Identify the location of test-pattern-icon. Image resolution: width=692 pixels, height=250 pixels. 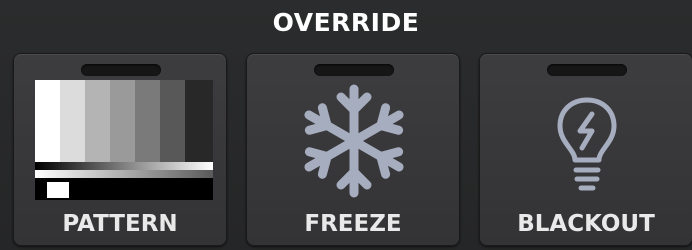
(124, 140).